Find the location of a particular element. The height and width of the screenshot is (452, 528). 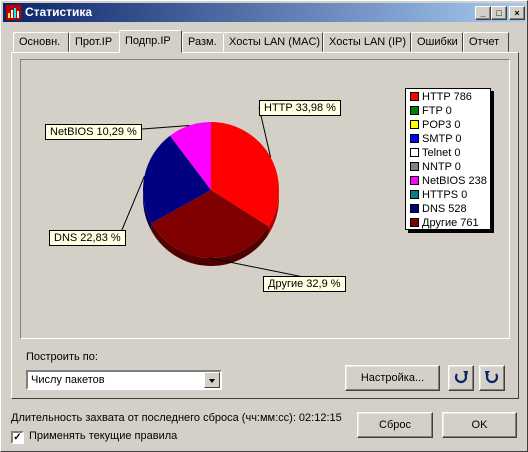

refresh-reverse-button is located at coordinates (492, 378).